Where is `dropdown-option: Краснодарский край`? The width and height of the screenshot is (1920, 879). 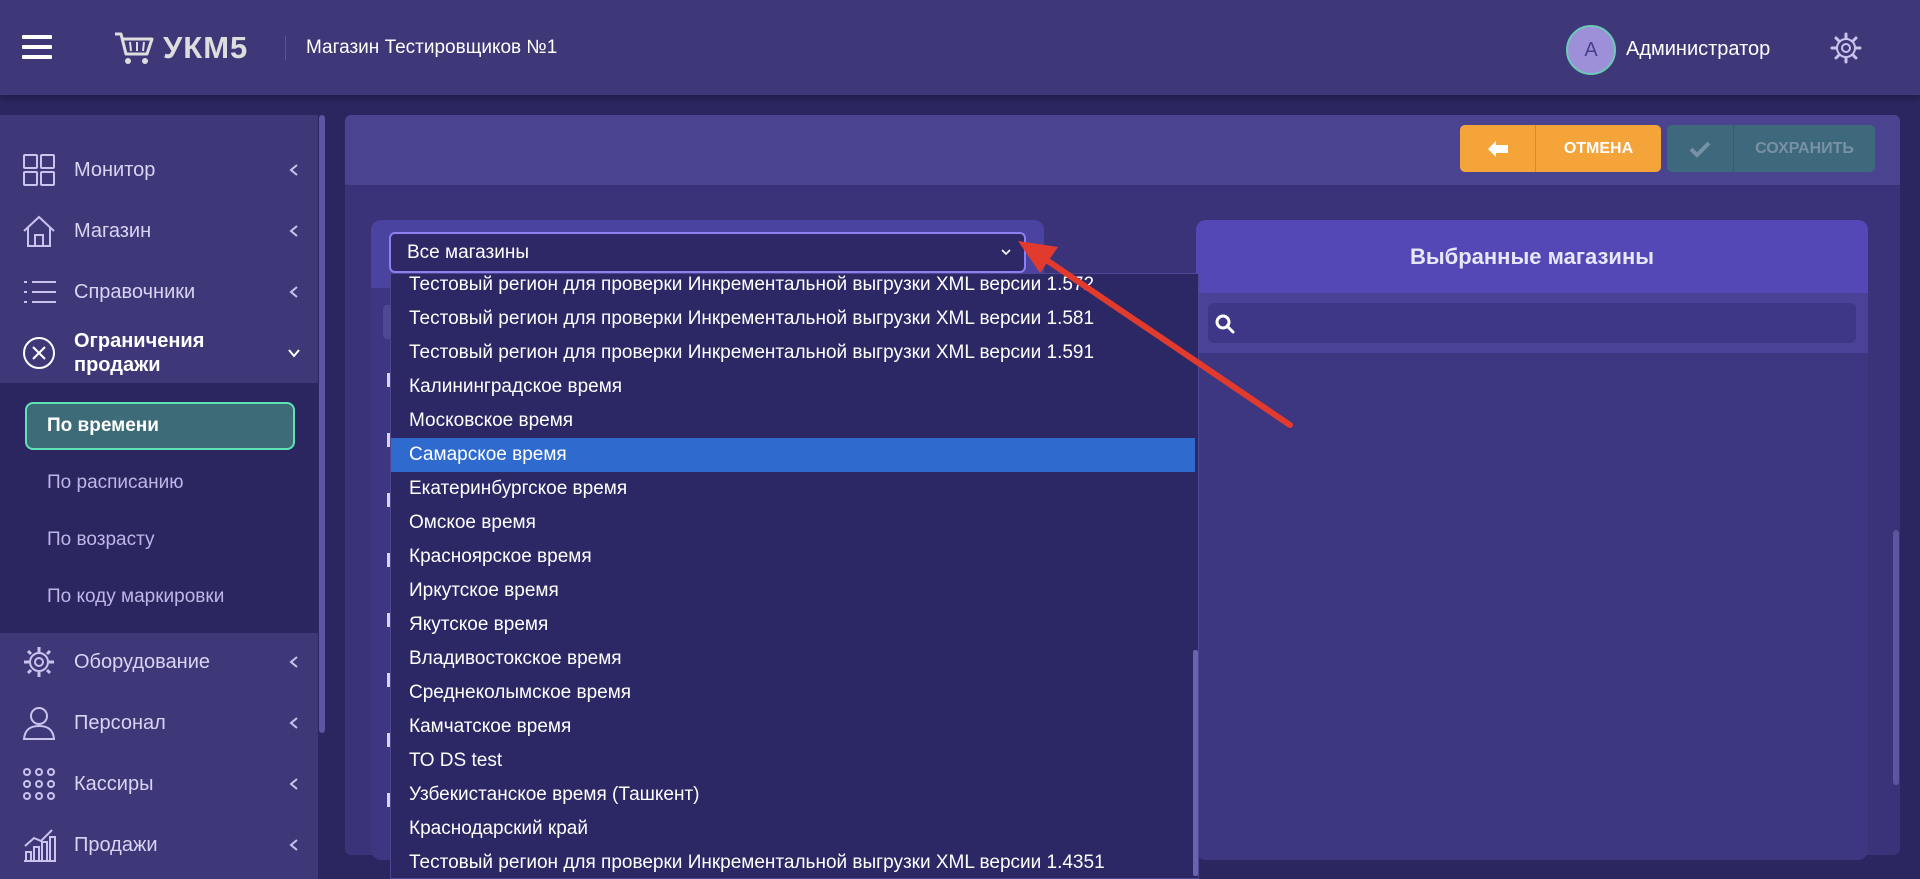
dropdown-option: Краснодарский край is located at coordinates (793, 829).